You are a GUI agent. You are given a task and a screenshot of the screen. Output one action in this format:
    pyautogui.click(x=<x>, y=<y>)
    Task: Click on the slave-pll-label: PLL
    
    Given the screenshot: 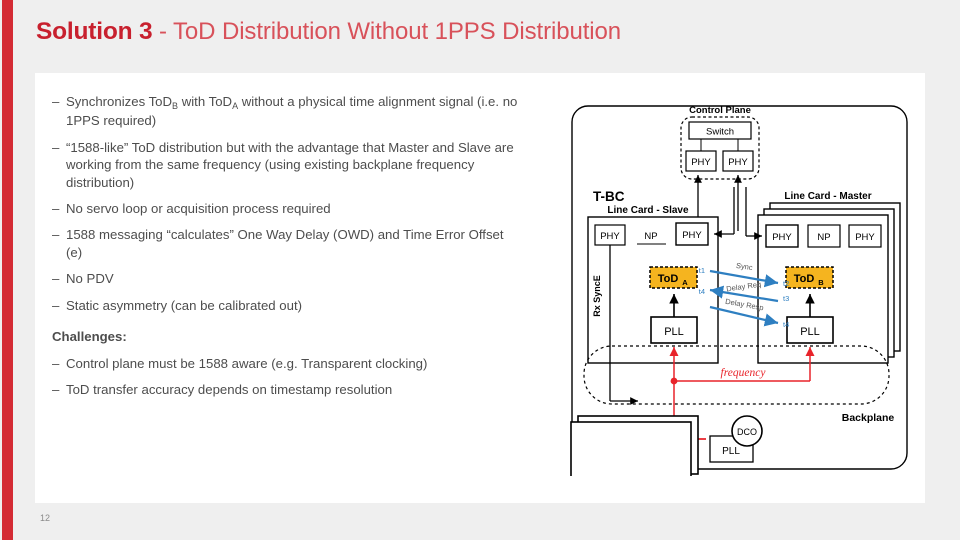 What is the action you would take?
    pyautogui.click(x=674, y=332)
    